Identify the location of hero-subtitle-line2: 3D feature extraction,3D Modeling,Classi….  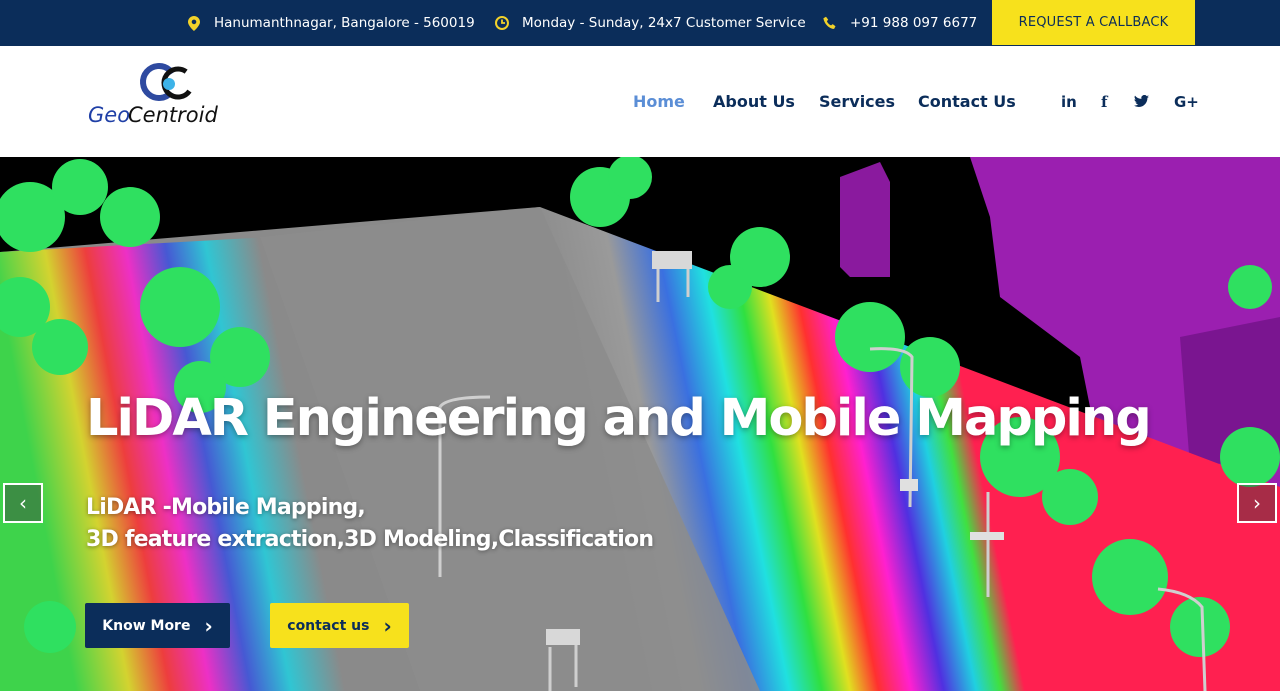
(370, 539).